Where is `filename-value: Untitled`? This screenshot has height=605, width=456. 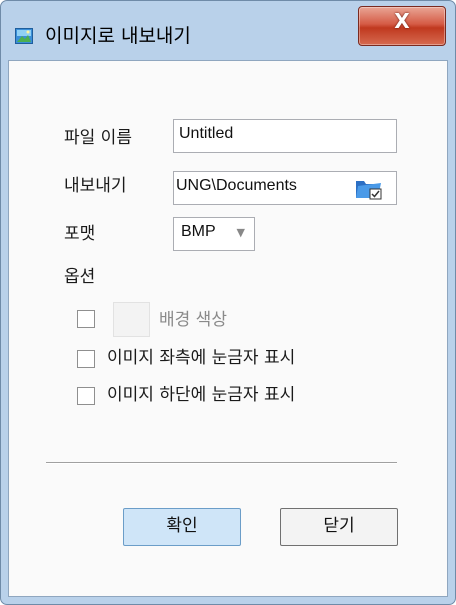 filename-value: Untitled is located at coordinates (206, 133).